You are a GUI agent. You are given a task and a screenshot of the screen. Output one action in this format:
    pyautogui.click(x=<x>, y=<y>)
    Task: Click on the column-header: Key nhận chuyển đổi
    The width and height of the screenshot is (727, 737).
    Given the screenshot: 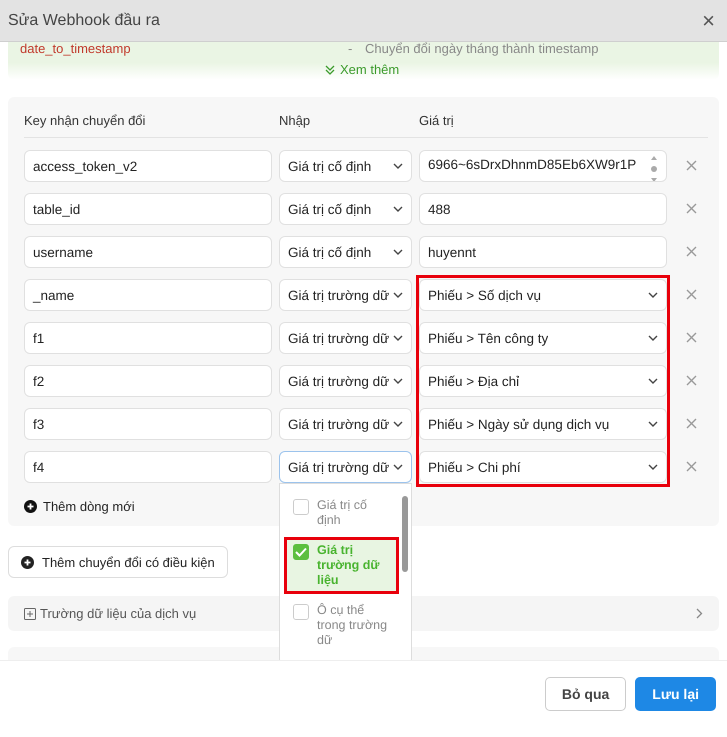 What is the action you would take?
    pyautogui.click(x=85, y=120)
    